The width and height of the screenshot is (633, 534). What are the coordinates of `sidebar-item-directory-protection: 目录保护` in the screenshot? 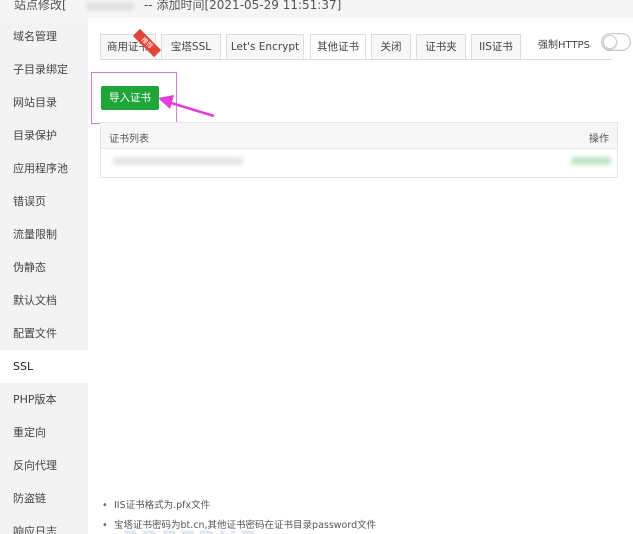 It's located at (44, 135).